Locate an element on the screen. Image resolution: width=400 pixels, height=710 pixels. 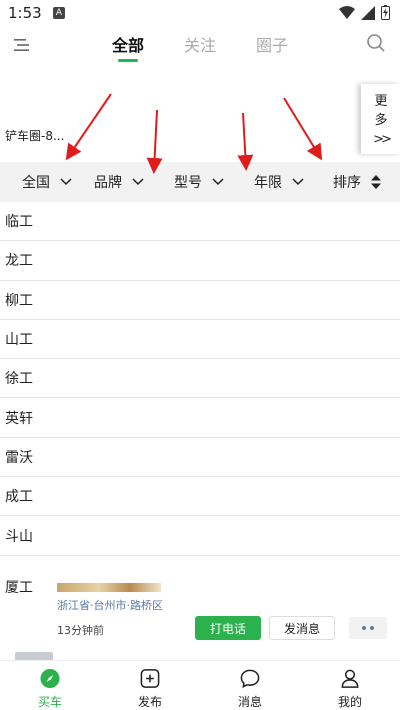
list-item: 徐工 is located at coordinates (200, 379).